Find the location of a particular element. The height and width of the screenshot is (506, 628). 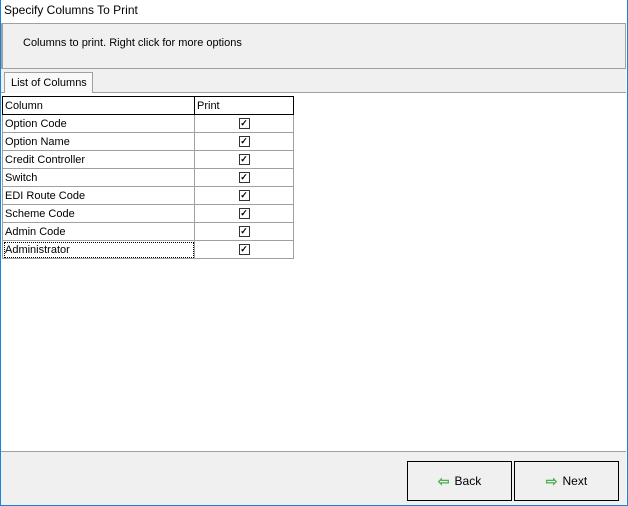

column-name-cell: Option Code is located at coordinates (98, 123).